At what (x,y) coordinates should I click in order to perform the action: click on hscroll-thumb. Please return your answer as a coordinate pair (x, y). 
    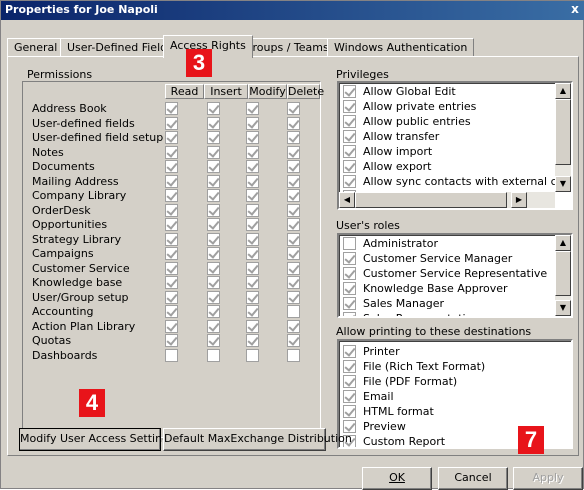
    Looking at the image, I should click on (431, 200).